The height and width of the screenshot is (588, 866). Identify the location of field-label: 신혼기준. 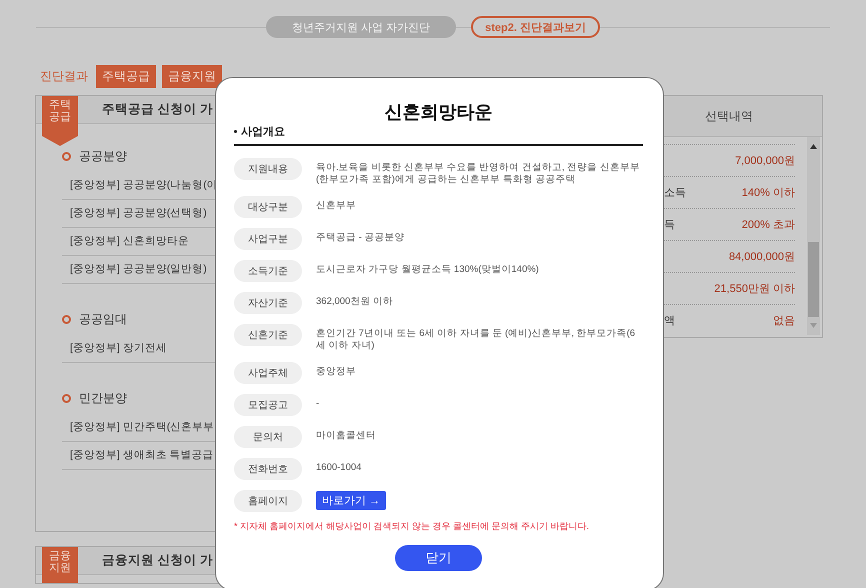
(268, 335).